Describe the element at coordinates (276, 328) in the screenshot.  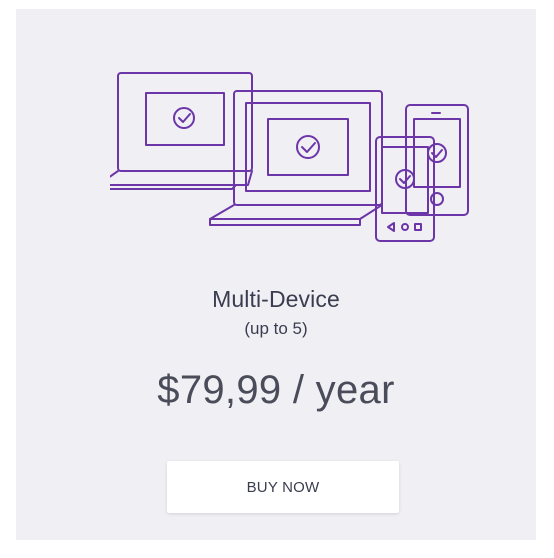
I see `plan-device-limit: (up to 5)` at that location.